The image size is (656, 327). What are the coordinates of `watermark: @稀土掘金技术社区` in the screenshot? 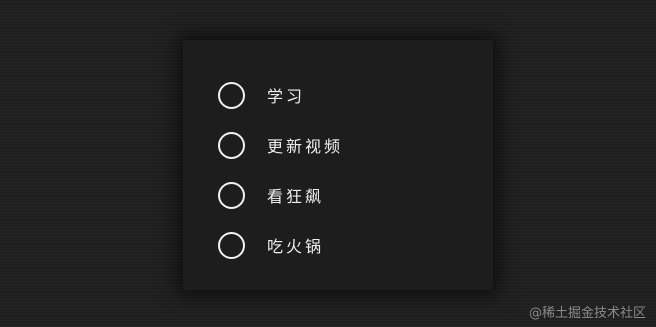 It's located at (587, 313).